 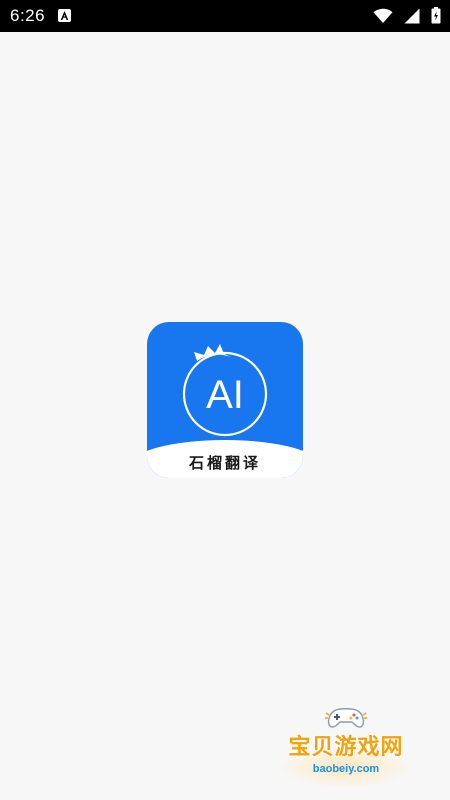 What do you see at coordinates (412, 18) in the screenshot?
I see `signal-icon` at bounding box center [412, 18].